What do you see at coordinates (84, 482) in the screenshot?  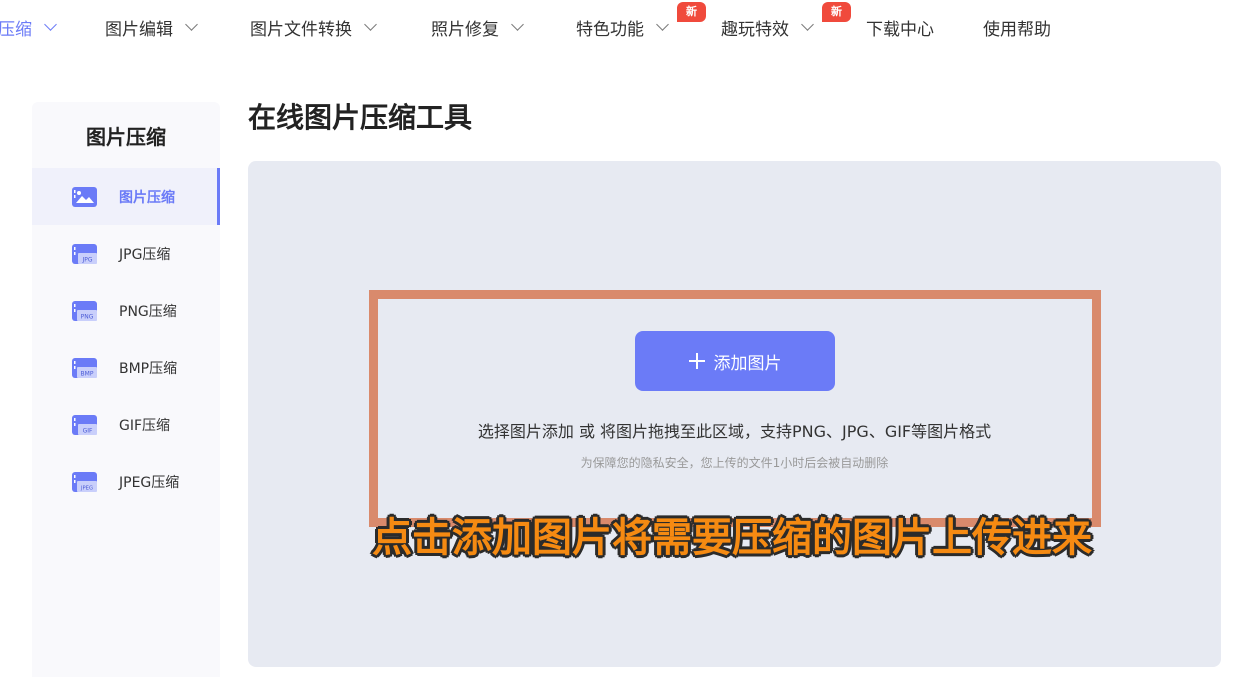 I see `jpeg-file-icon: JPEG` at bounding box center [84, 482].